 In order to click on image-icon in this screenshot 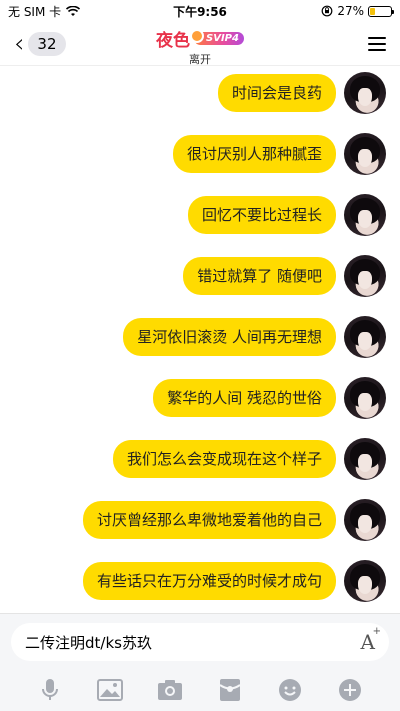, I will do `click(110, 690)`.